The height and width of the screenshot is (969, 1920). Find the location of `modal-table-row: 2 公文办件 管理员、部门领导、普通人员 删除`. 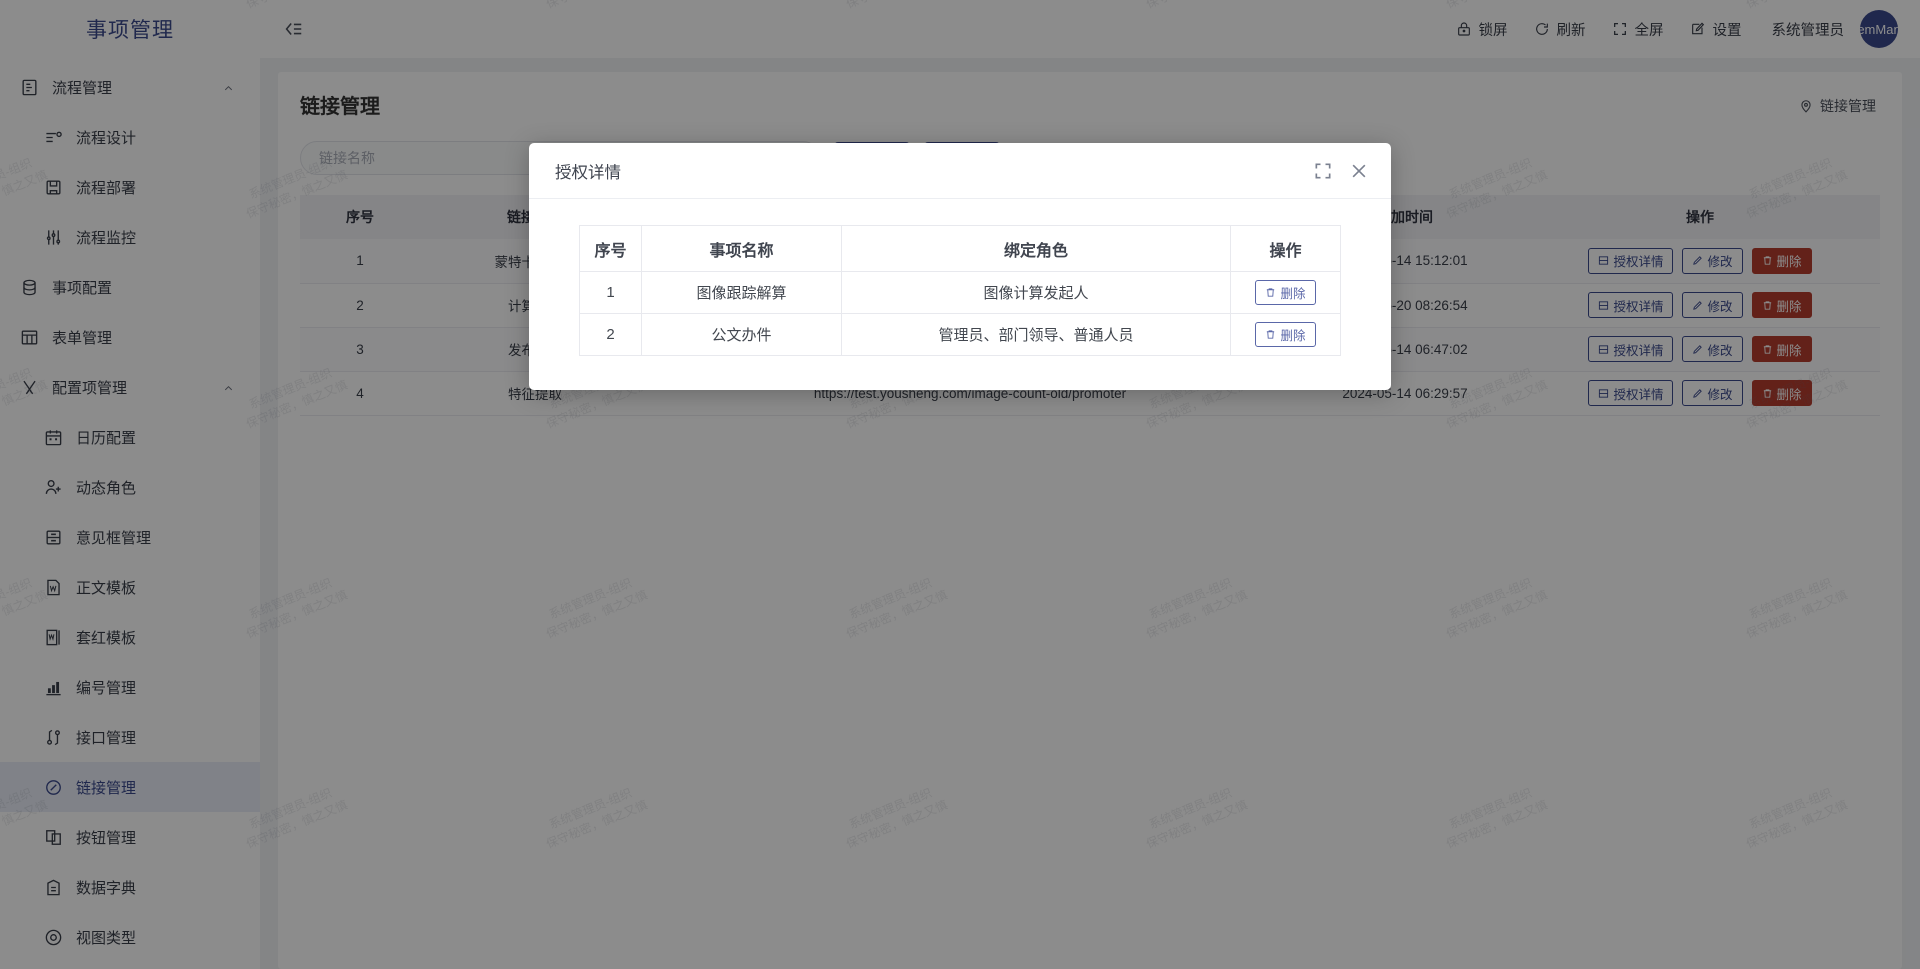

modal-table-row: 2 公文办件 管理员、部门领导、普通人员 删除 is located at coordinates (960, 334).